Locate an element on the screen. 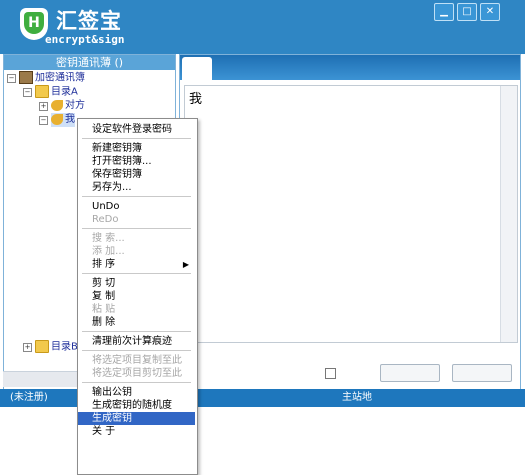  close-button: ✕ is located at coordinates (490, 12).